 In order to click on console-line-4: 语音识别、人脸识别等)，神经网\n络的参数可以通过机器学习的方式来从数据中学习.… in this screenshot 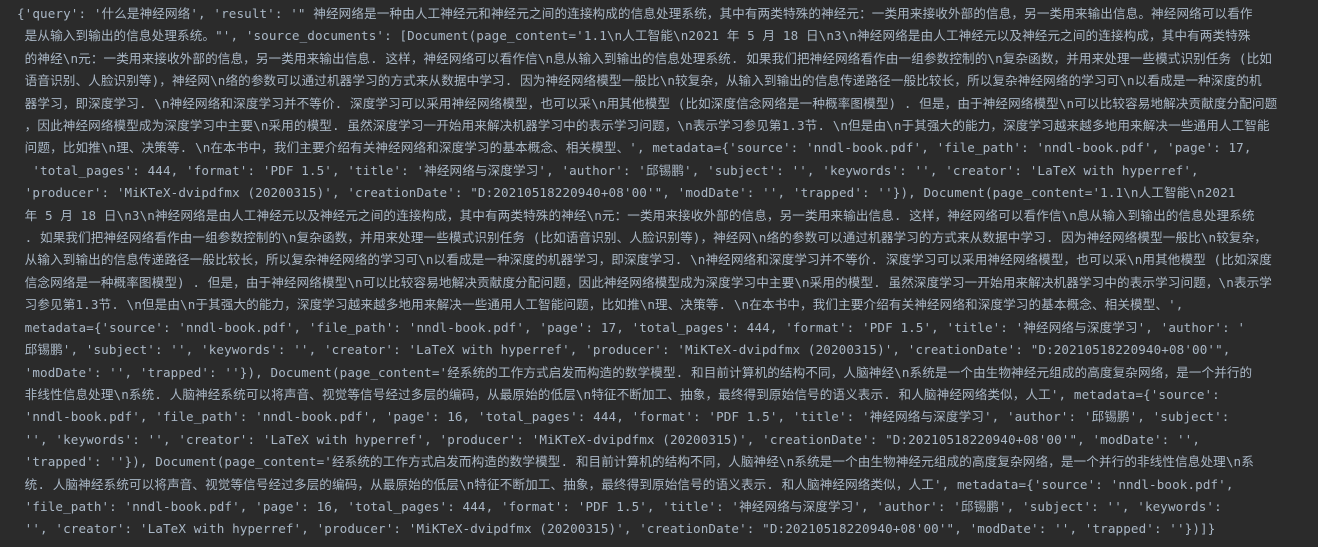, I will do `click(639, 81)`.